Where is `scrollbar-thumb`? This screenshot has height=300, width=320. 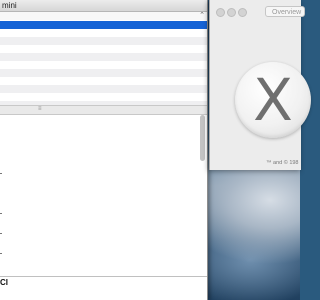 scrollbar-thumb is located at coordinates (202, 138).